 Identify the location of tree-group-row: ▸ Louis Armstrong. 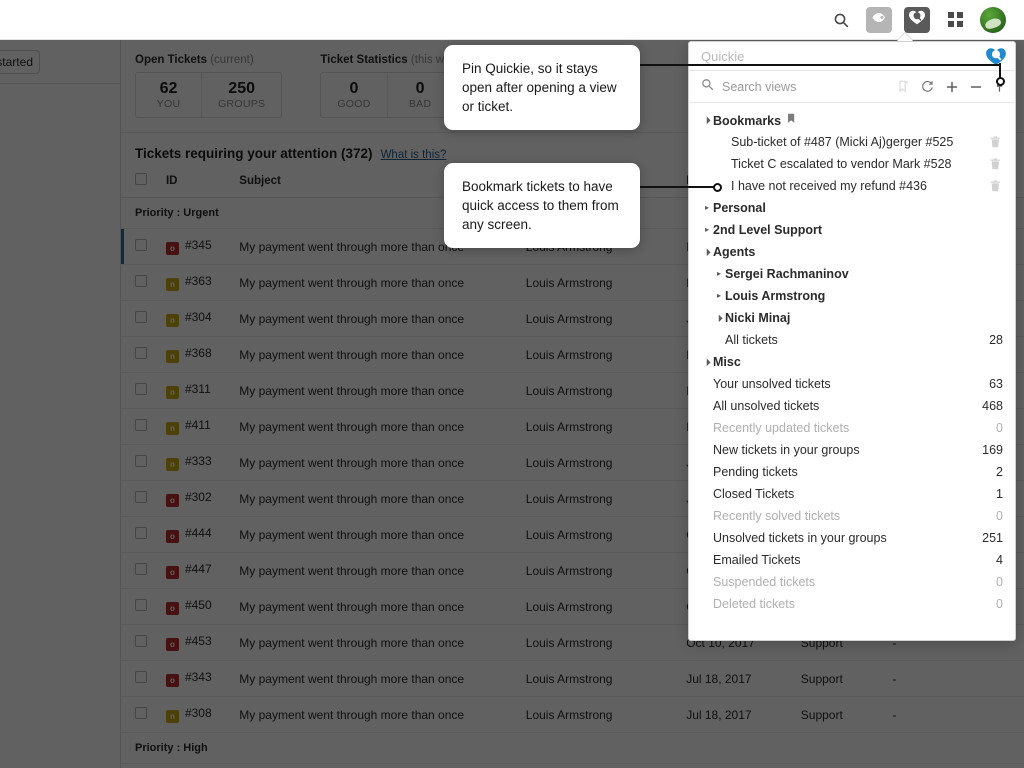
(852, 296).